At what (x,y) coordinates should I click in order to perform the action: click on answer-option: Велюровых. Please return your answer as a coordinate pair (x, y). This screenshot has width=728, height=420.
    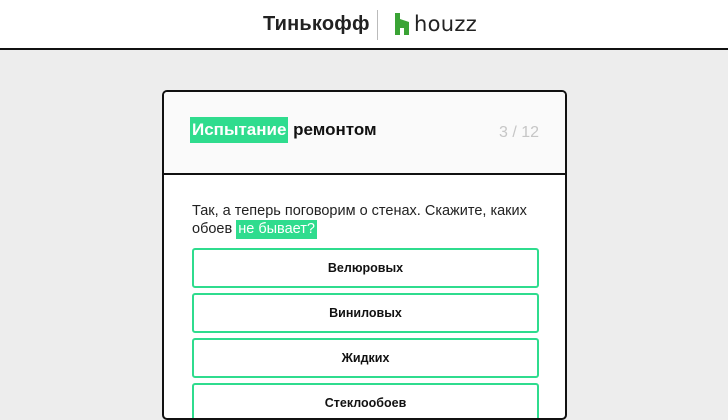
    Looking at the image, I should click on (365, 268).